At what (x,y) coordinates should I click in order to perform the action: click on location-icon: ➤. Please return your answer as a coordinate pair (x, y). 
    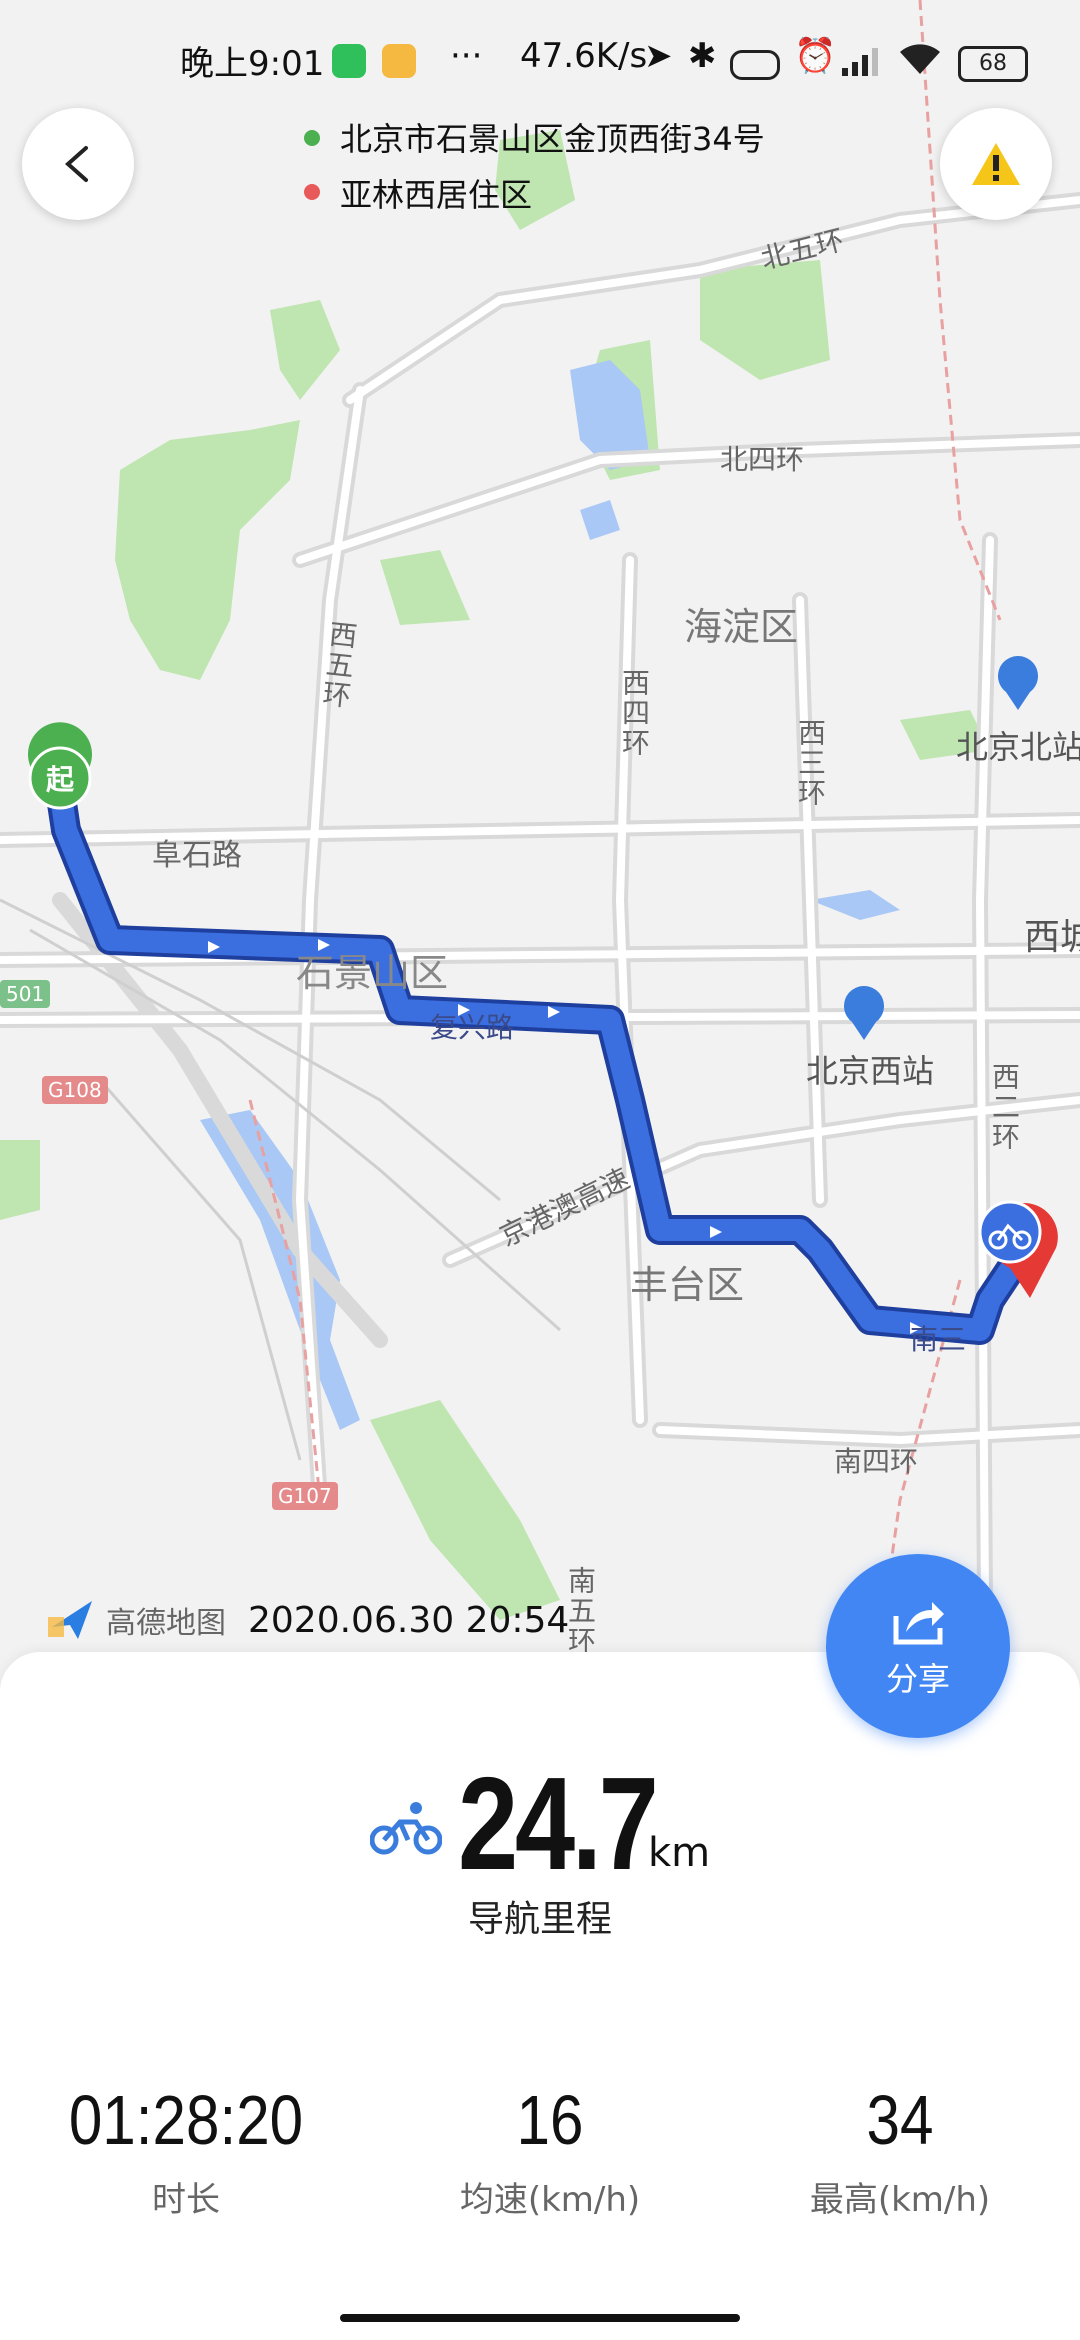
    Looking at the image, I should click on (658, 56).